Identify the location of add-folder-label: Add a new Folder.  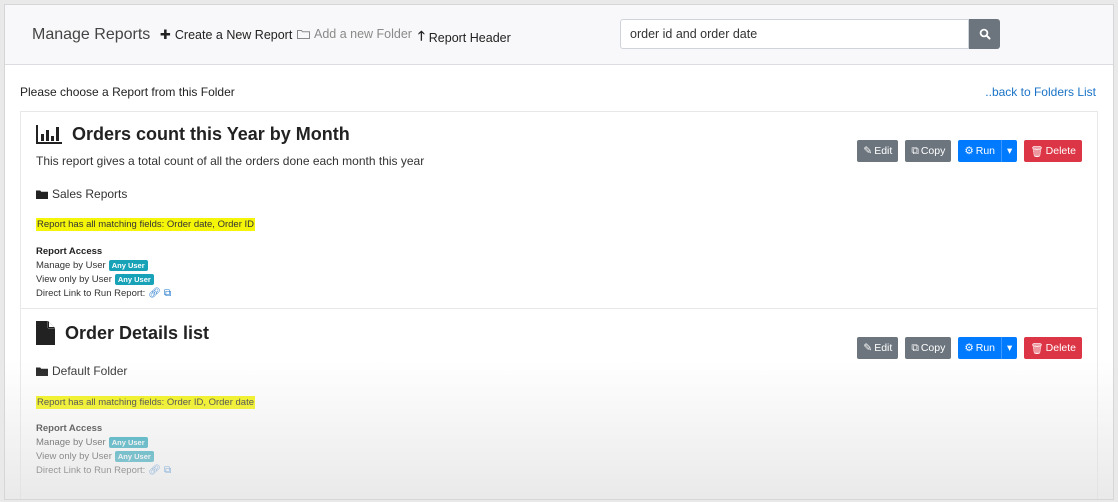
(363, 34).